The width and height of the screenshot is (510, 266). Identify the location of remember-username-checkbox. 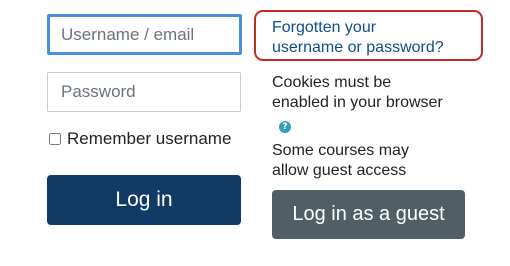
(55, 139).